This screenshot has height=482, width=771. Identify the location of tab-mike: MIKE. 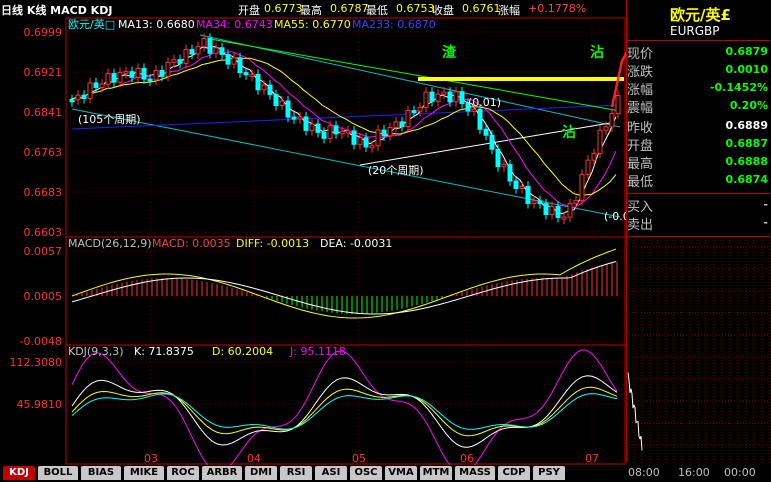
(144, 473).